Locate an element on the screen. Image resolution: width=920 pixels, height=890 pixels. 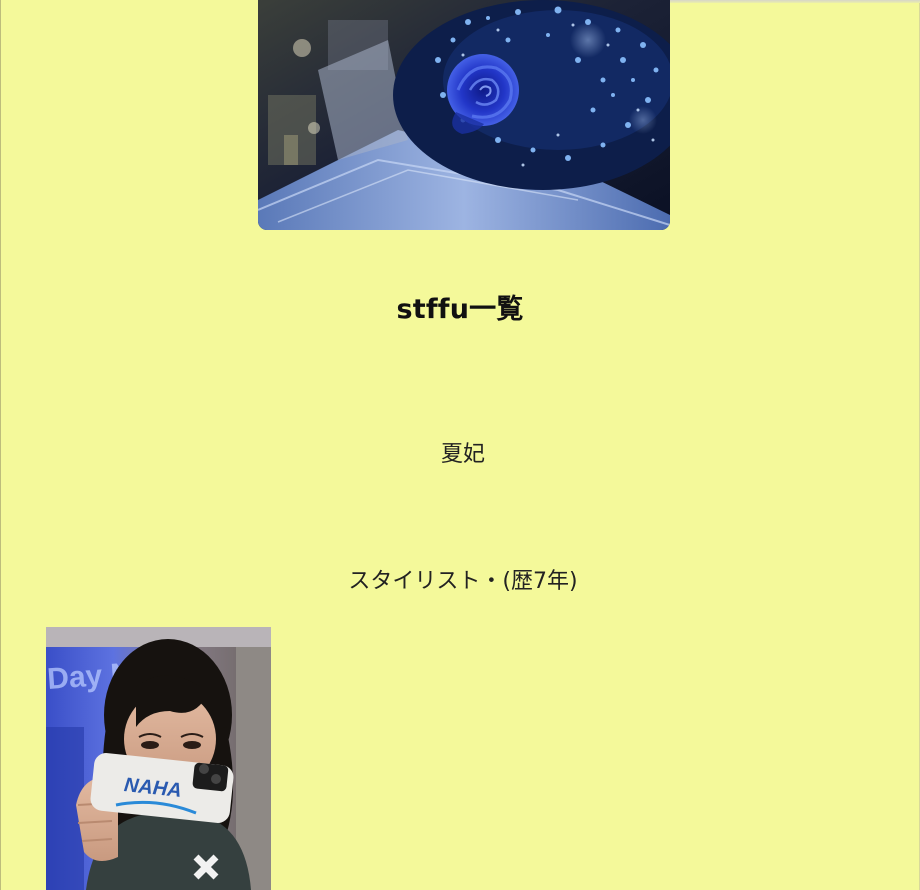
staff-photo: Day Night NAHA is located at coordinates (158, 758).